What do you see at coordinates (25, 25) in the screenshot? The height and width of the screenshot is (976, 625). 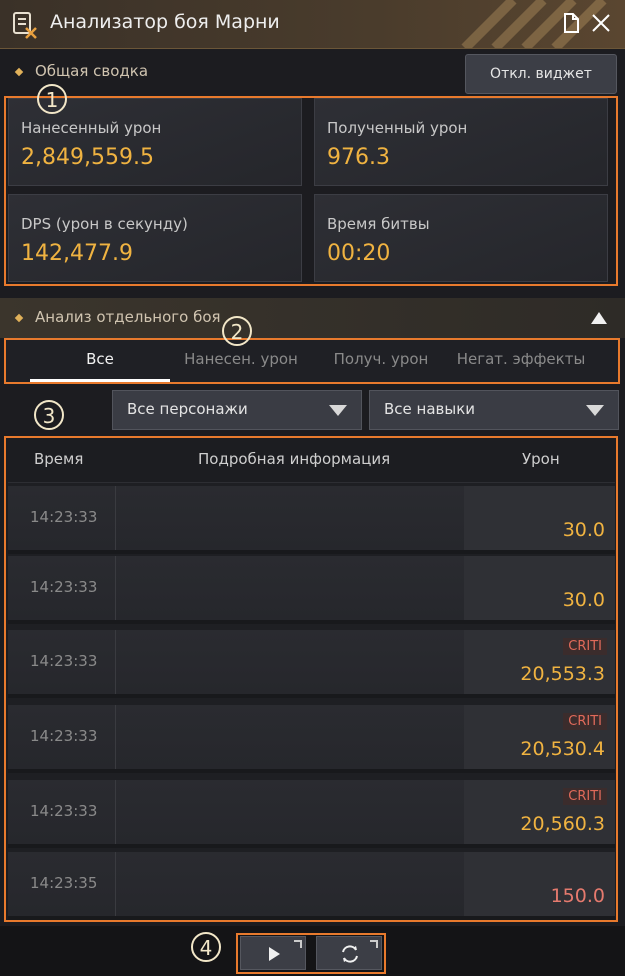 I see `combat-scroll-icon` at bounding box center [25, 25].